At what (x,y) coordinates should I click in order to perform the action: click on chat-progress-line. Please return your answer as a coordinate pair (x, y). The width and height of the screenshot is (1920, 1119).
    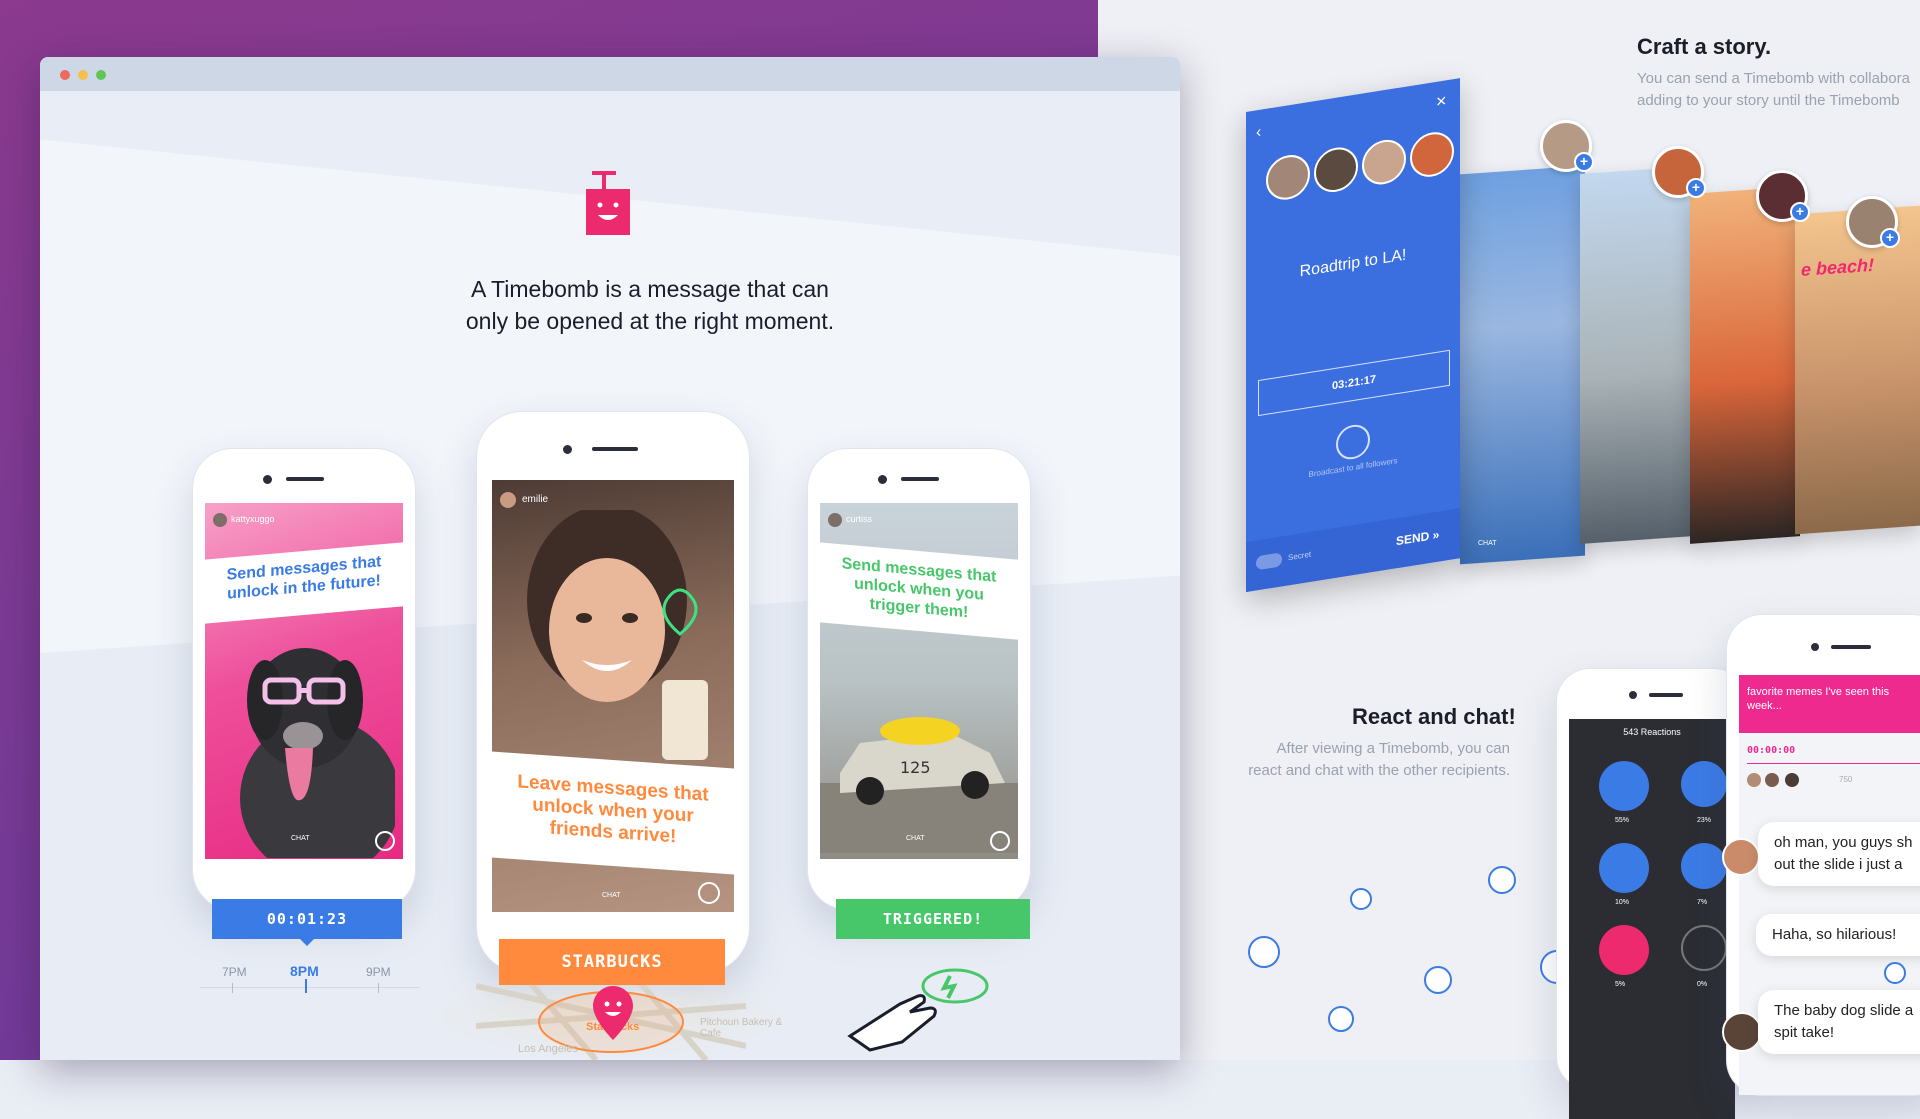
    Looking at the image, I should click on (1833, 763).